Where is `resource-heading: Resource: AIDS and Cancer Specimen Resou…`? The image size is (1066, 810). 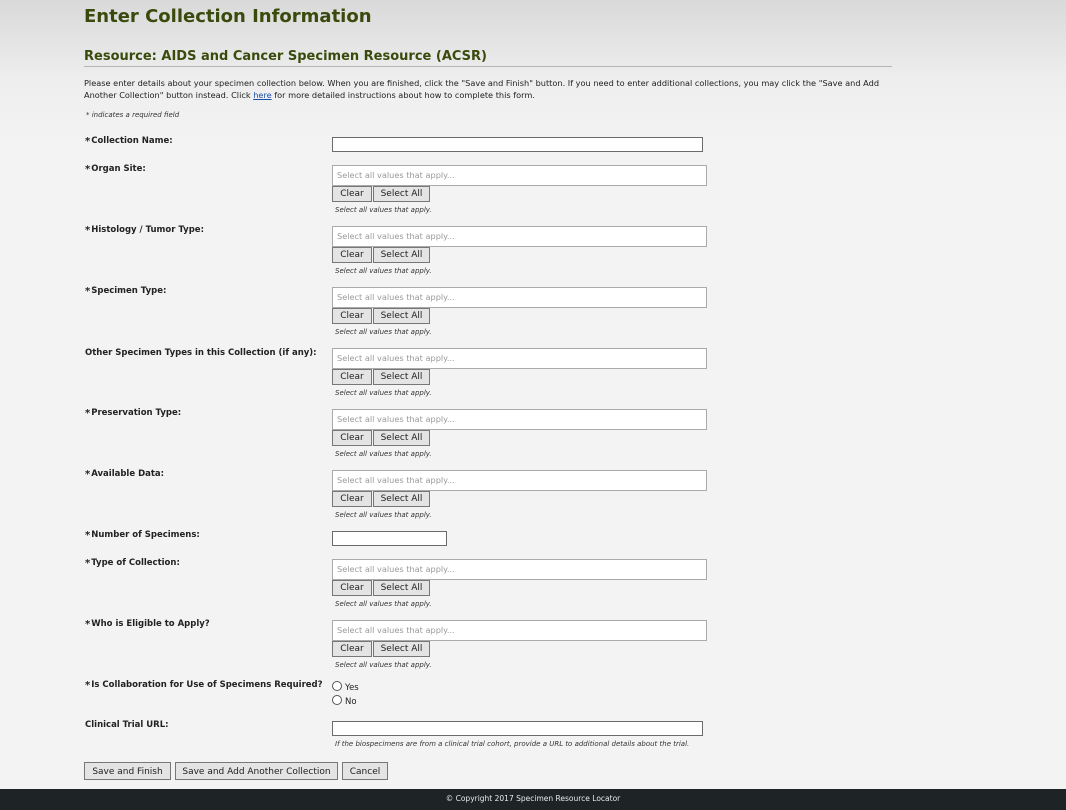 resource-heading: Resource: AIDS and Cancer Specimen Resou… is located at coordinates (488, 58).